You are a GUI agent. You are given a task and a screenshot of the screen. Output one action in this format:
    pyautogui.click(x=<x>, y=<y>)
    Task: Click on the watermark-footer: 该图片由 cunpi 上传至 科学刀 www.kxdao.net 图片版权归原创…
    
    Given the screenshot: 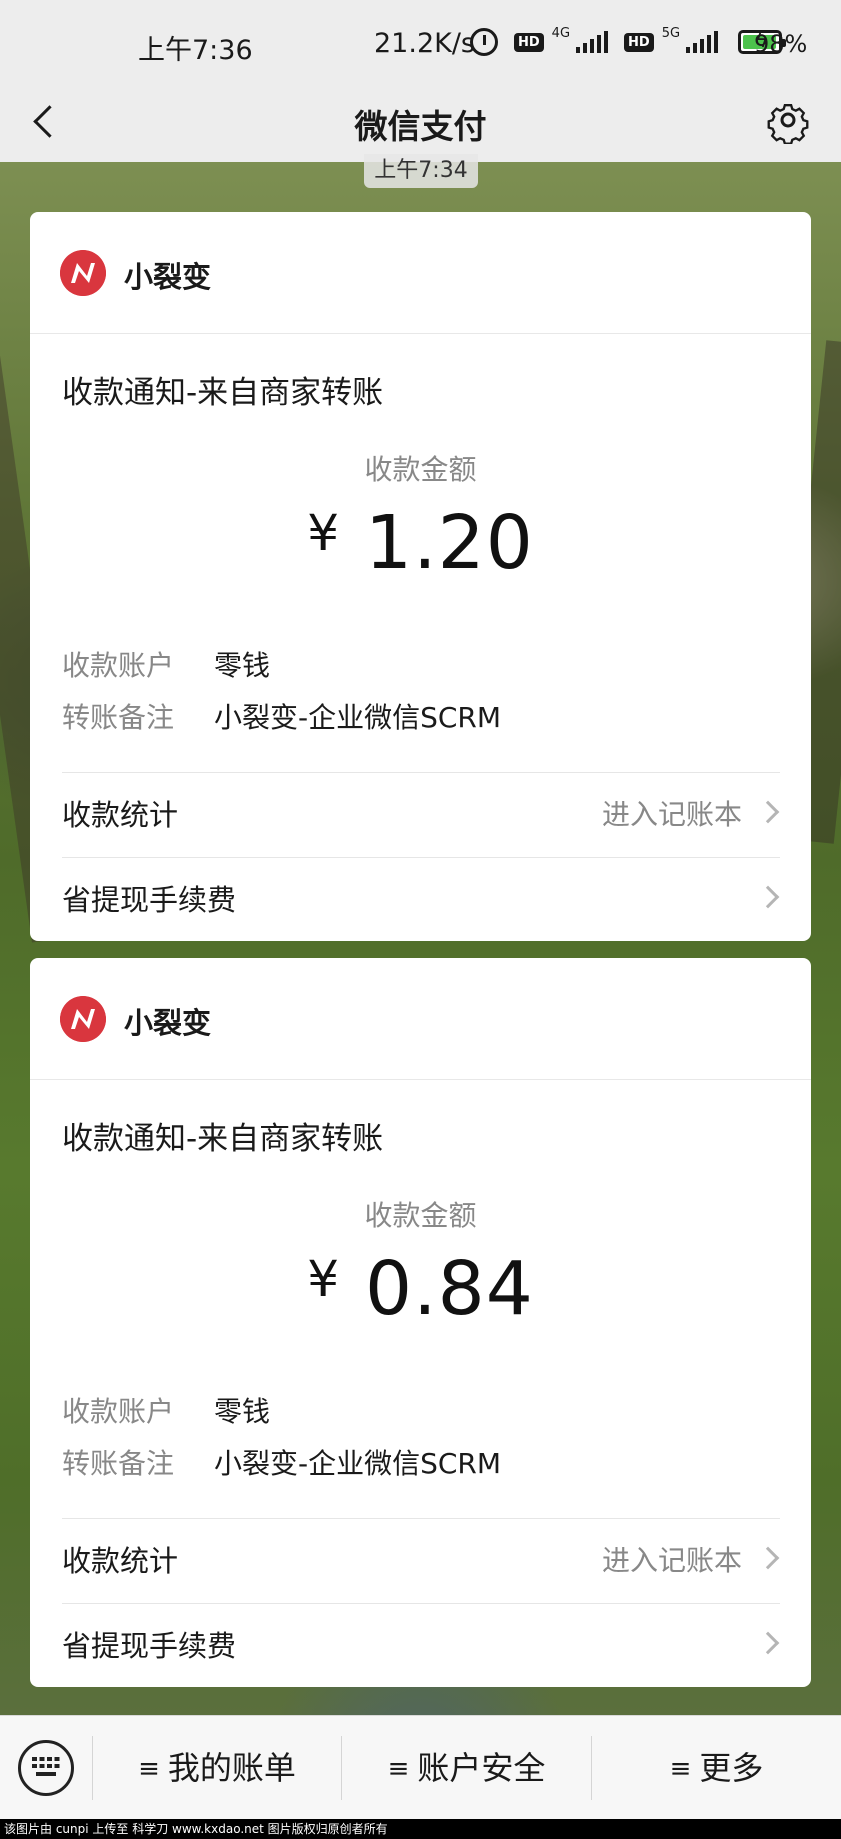 What is the action you would take?
    pyautogui.click(x=420, y=1829)
    